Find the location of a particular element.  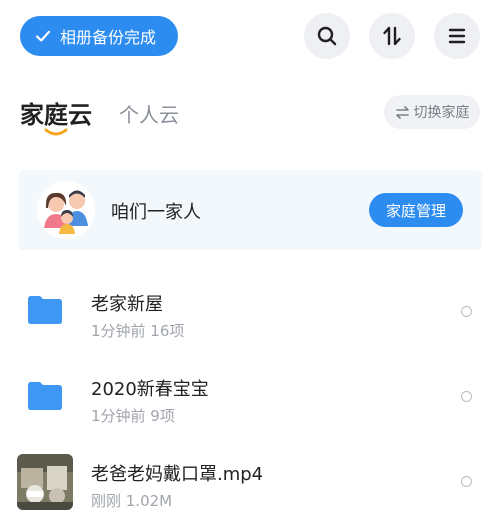

swap-icon is located at coordinates (402, 112).